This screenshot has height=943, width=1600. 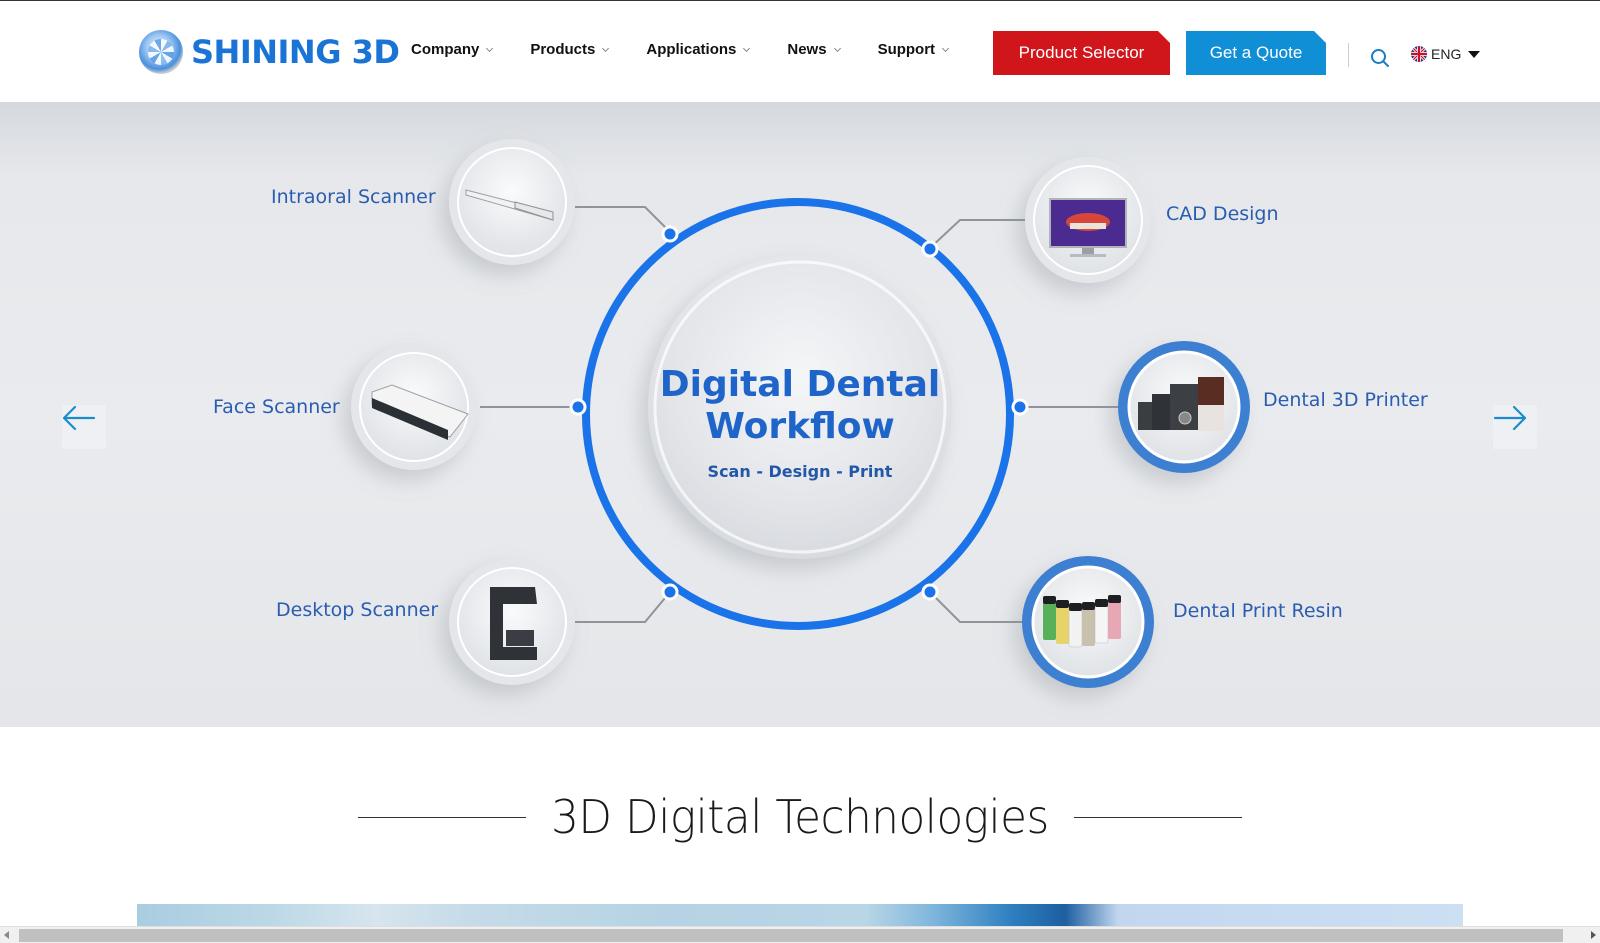 What do you see at coordinates (445, 49) in the screenshot?
I see `nav-label: Company` at bounding box center [445, 49].